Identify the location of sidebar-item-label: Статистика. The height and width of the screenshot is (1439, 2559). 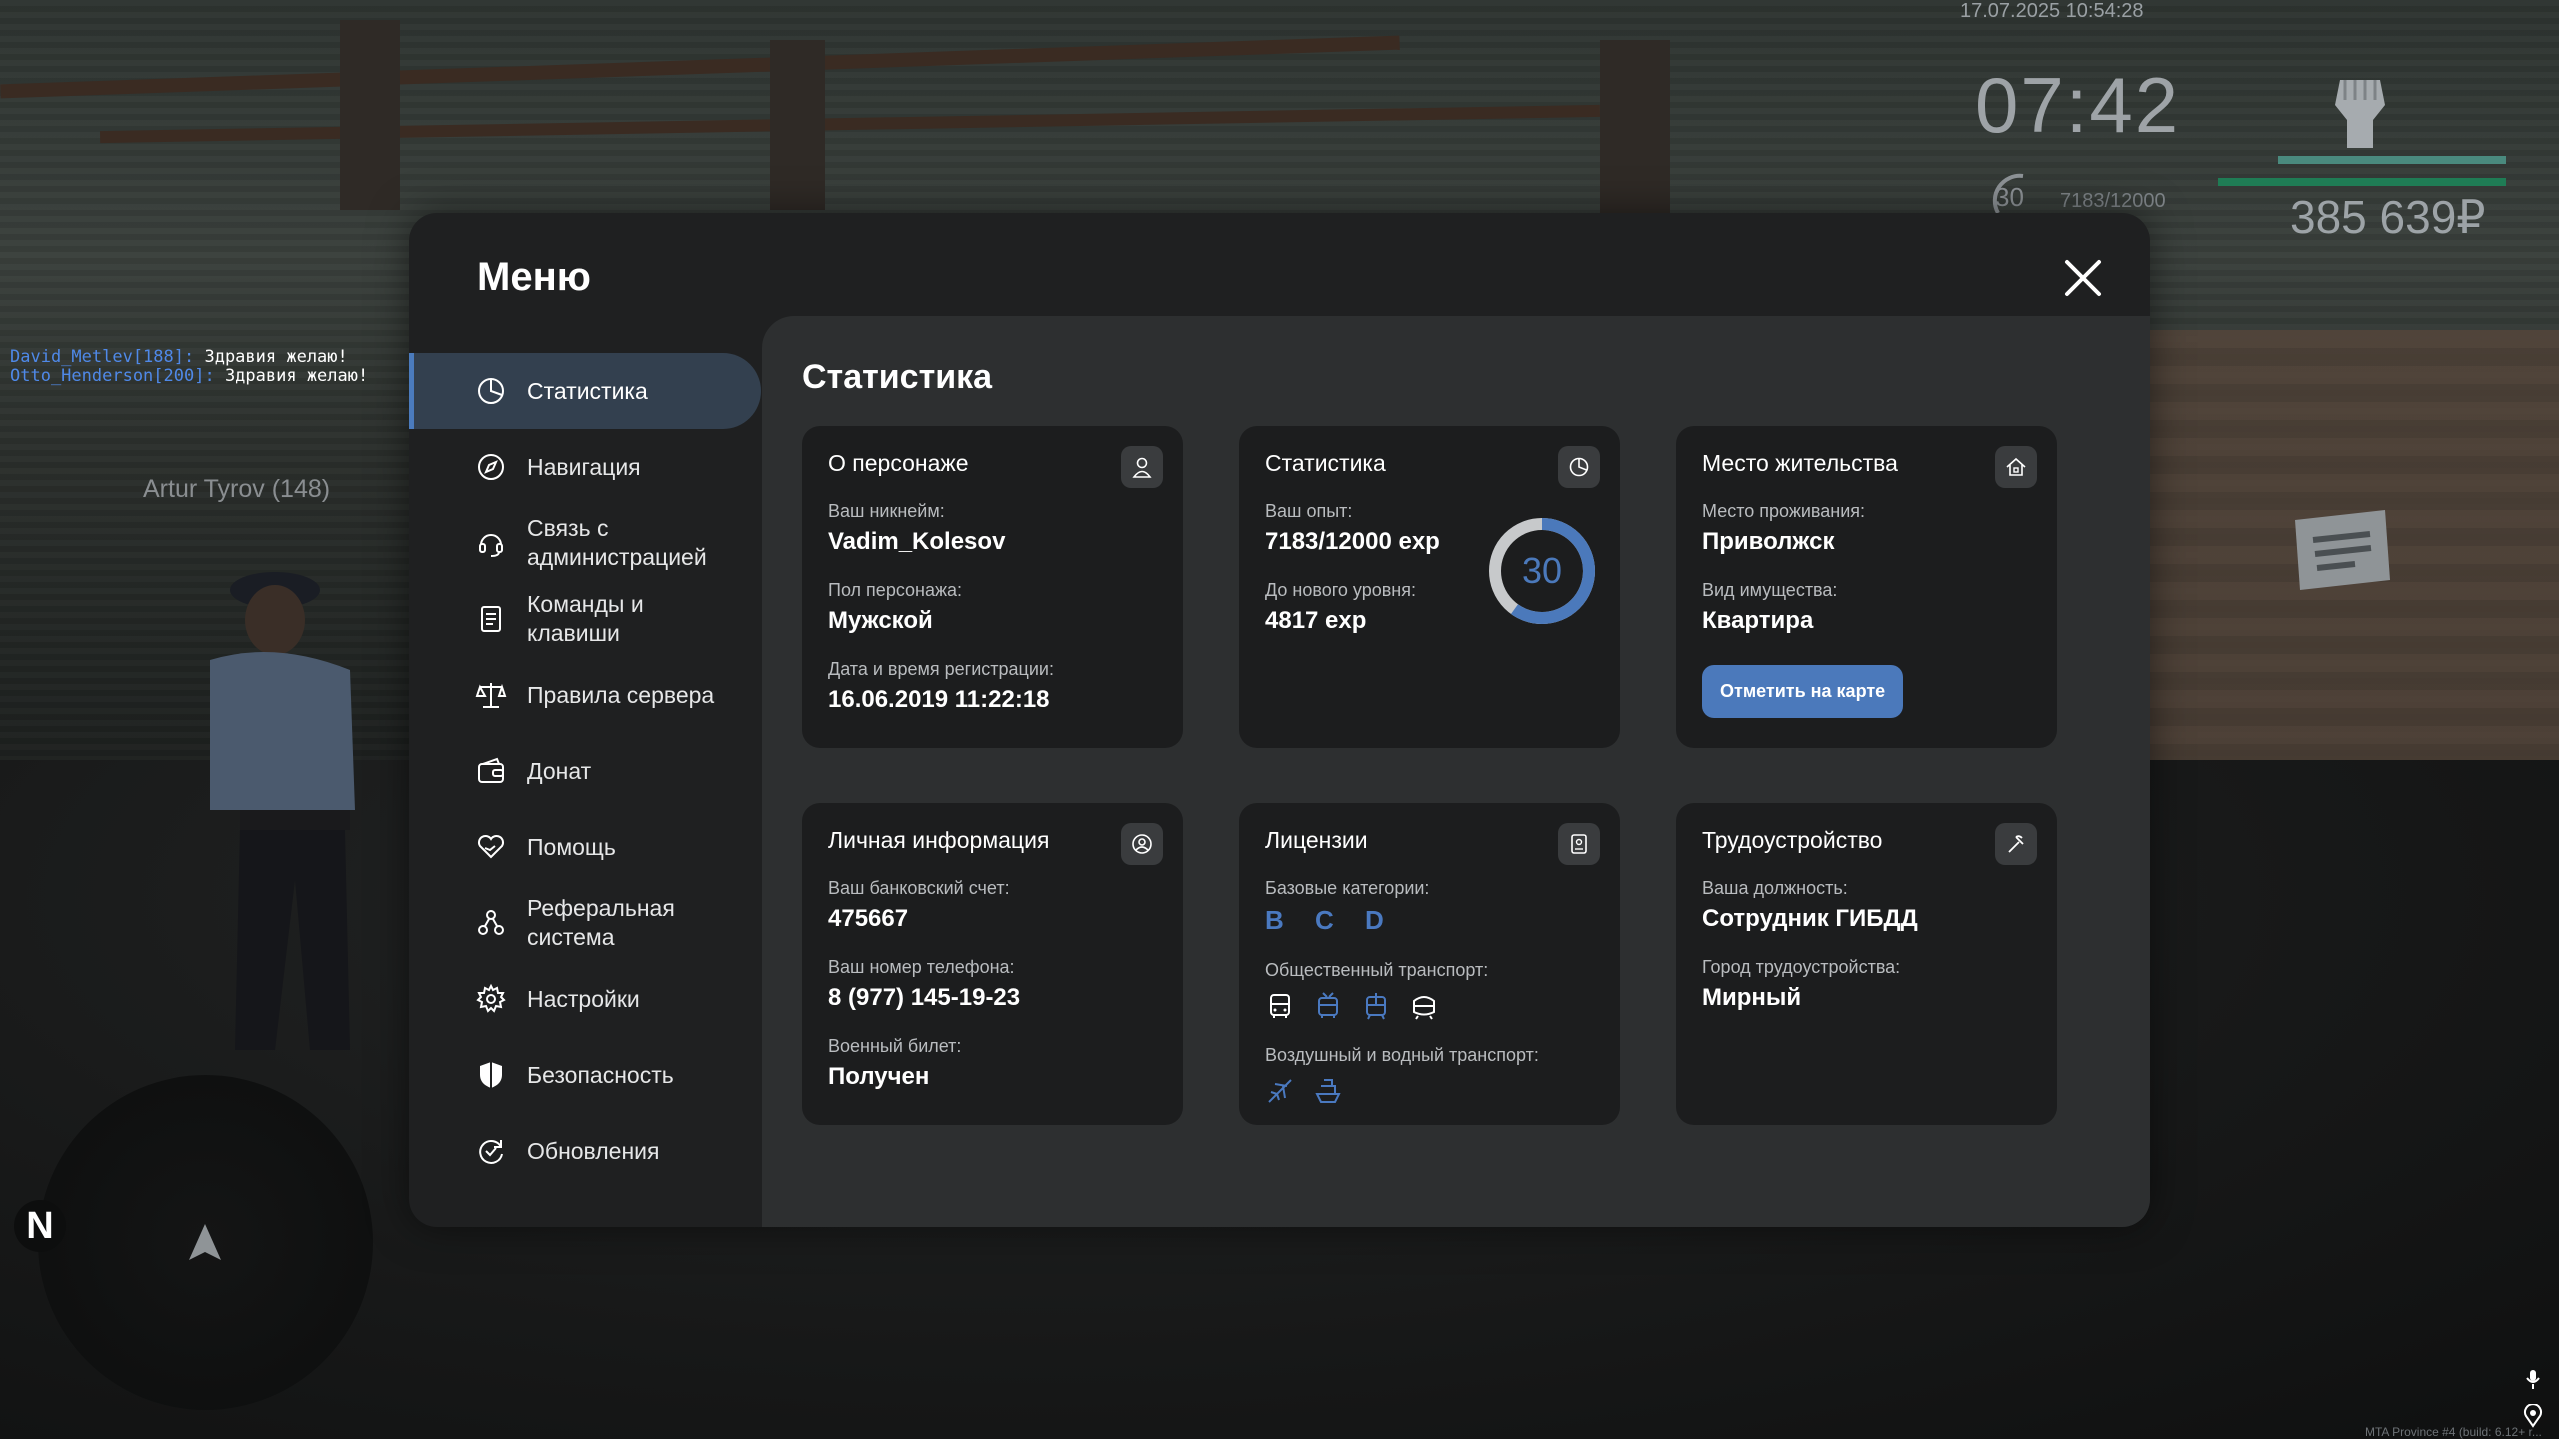
(587, 390).